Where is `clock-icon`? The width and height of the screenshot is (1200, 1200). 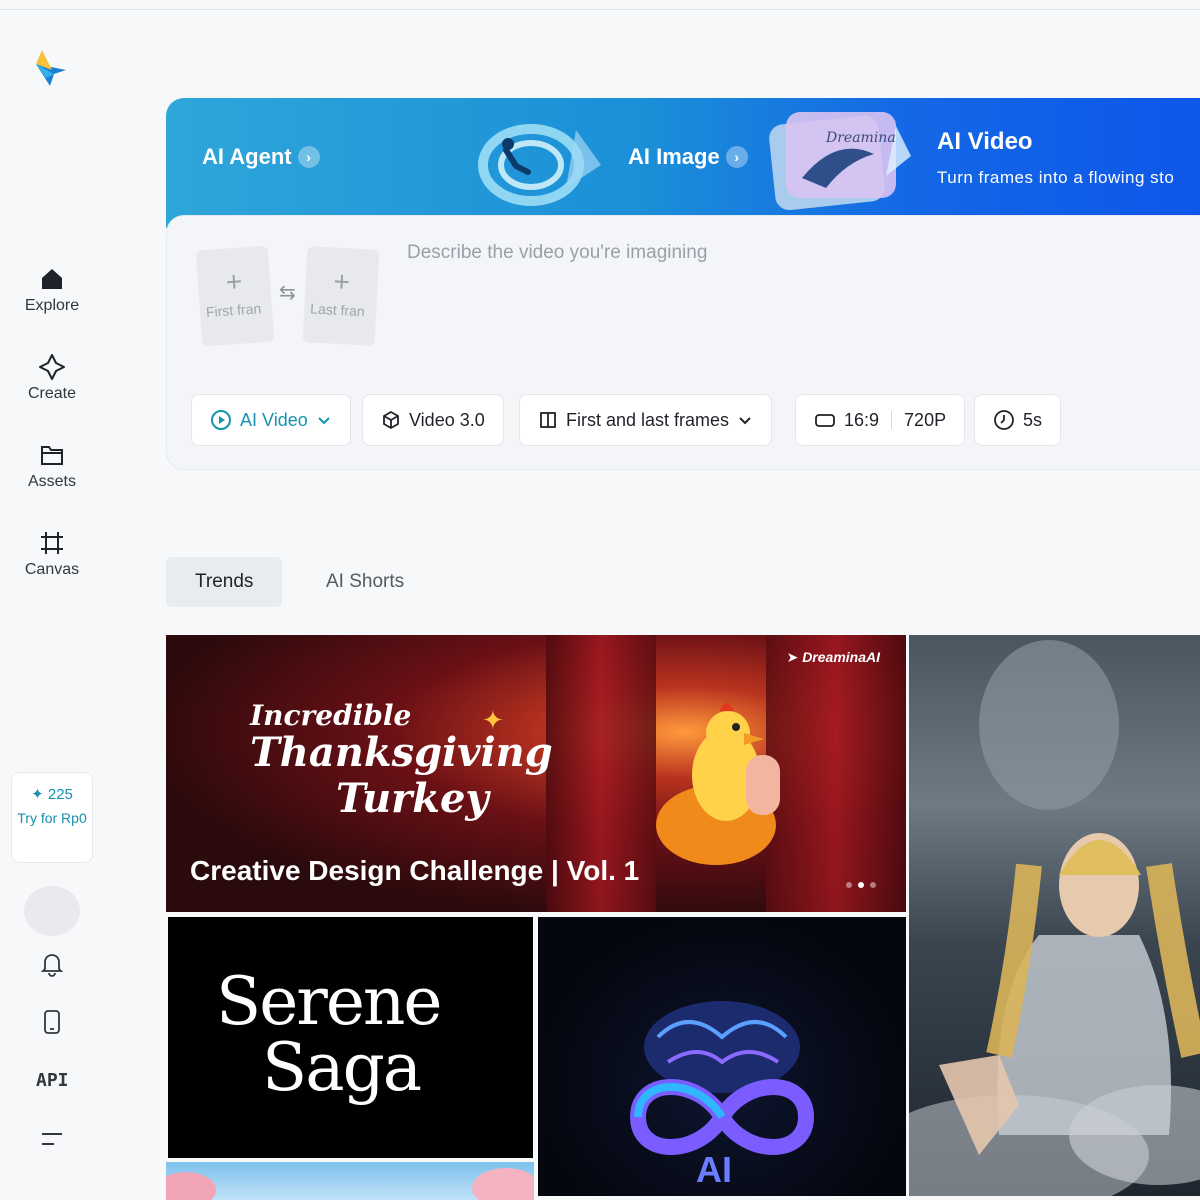 clock-icon is located at coordinates (1004, 420).